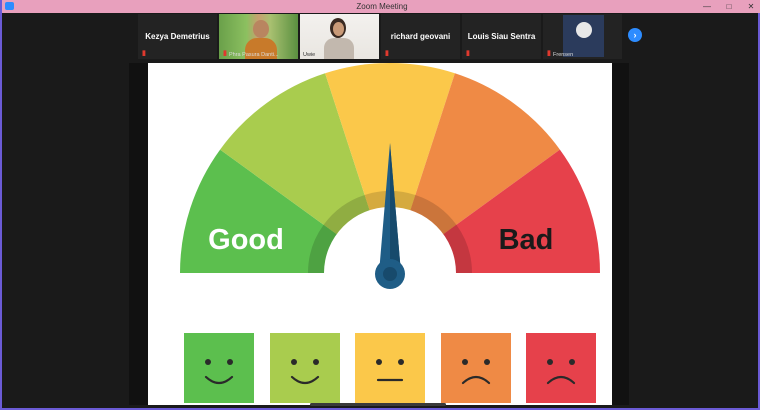 The image size is (760, 410). I want to click on close-icon: ✕, so click(750, 6).